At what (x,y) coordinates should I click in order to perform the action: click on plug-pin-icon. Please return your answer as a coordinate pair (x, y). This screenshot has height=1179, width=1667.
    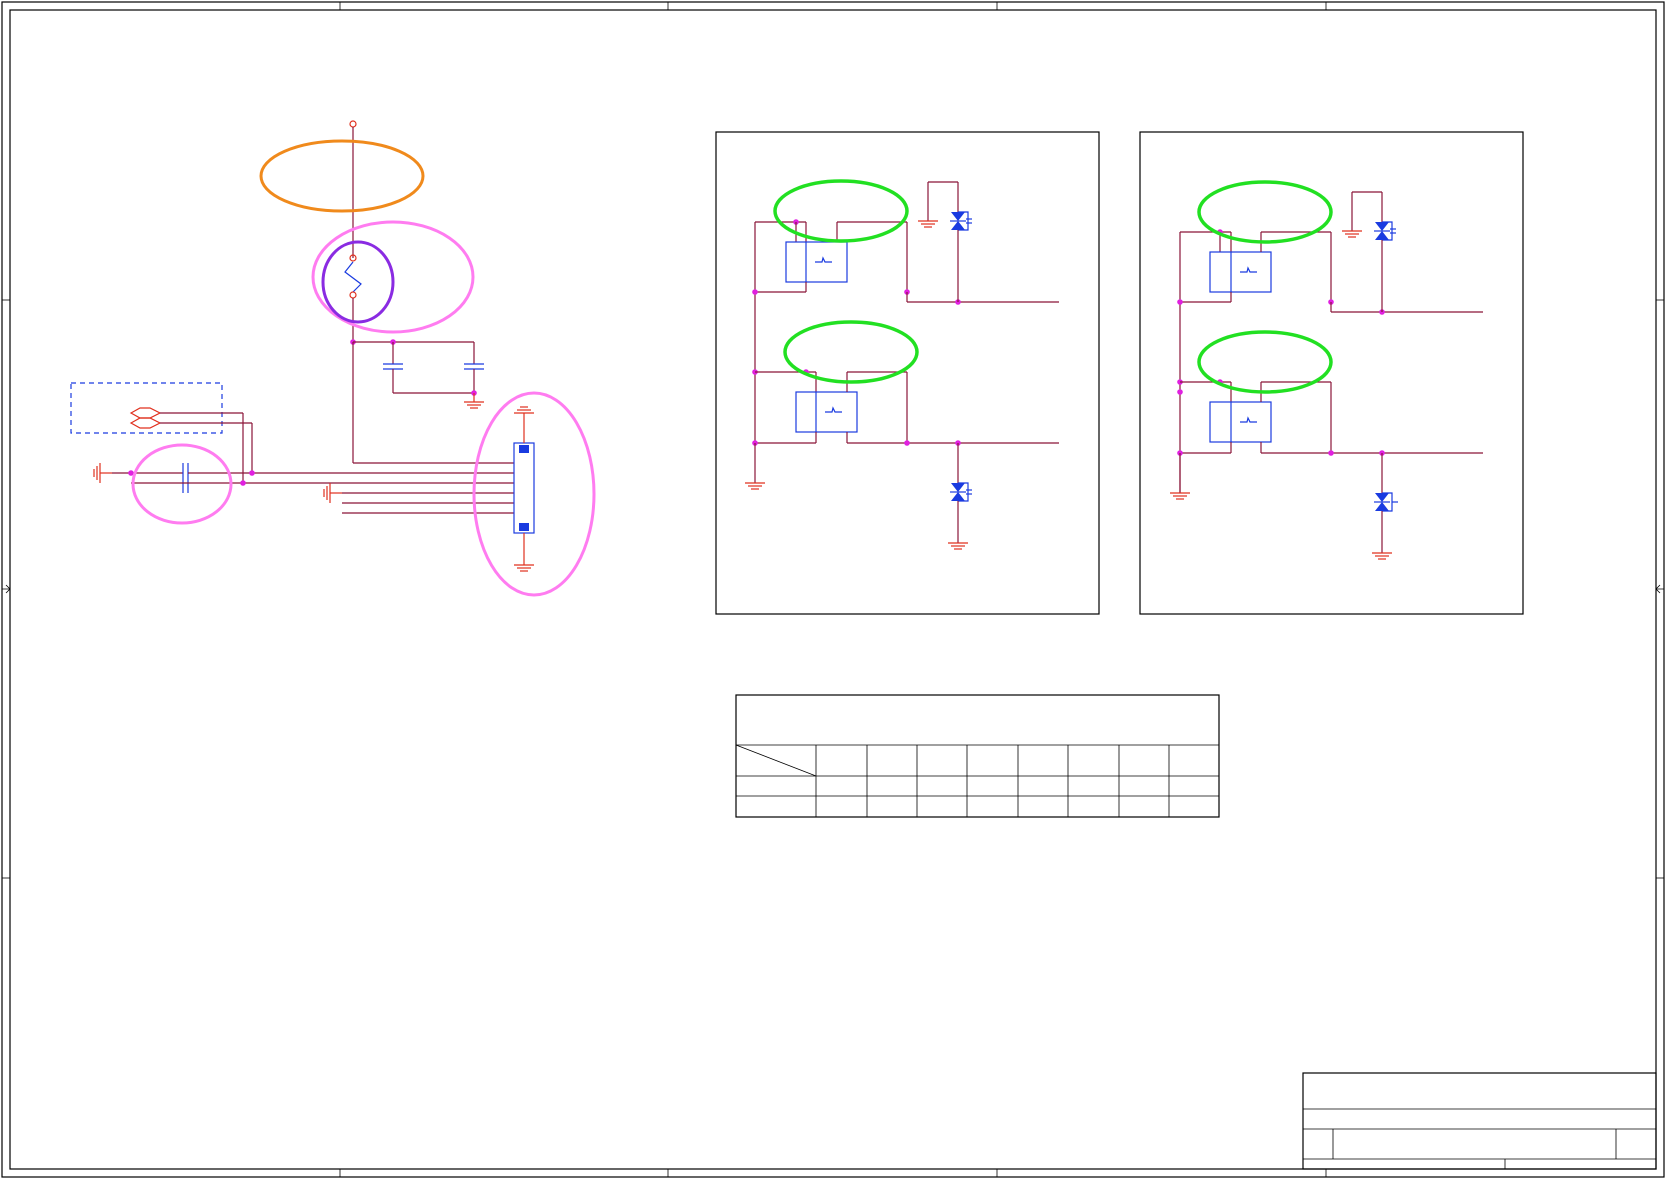
    Looking at the image, I should click on (145, 418).